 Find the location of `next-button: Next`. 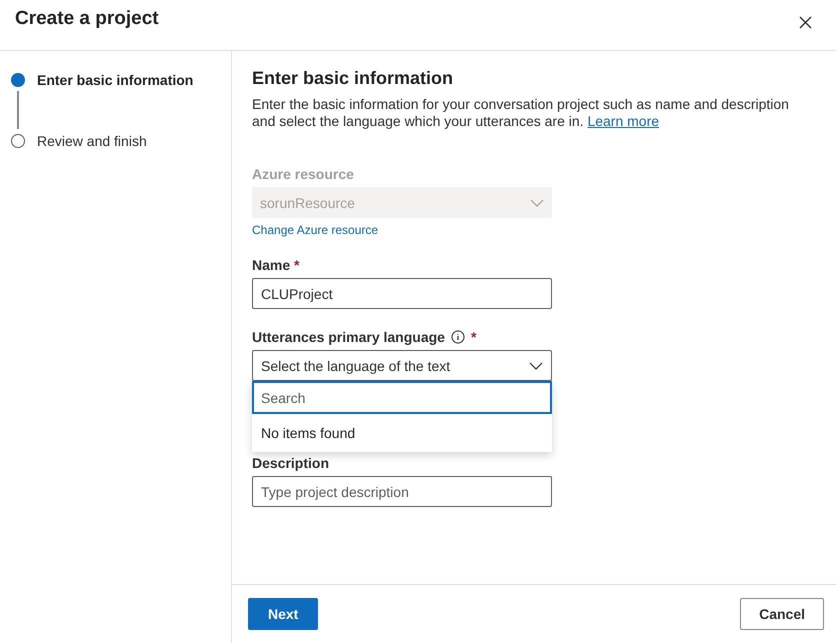

next-button: Next is located at coordinates (283, 614).